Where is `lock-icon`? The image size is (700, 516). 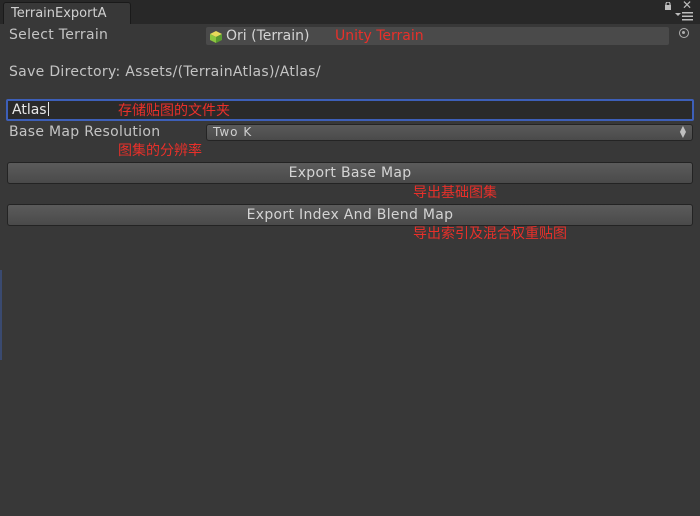 lock-icon is located at coordinates (668, 6).